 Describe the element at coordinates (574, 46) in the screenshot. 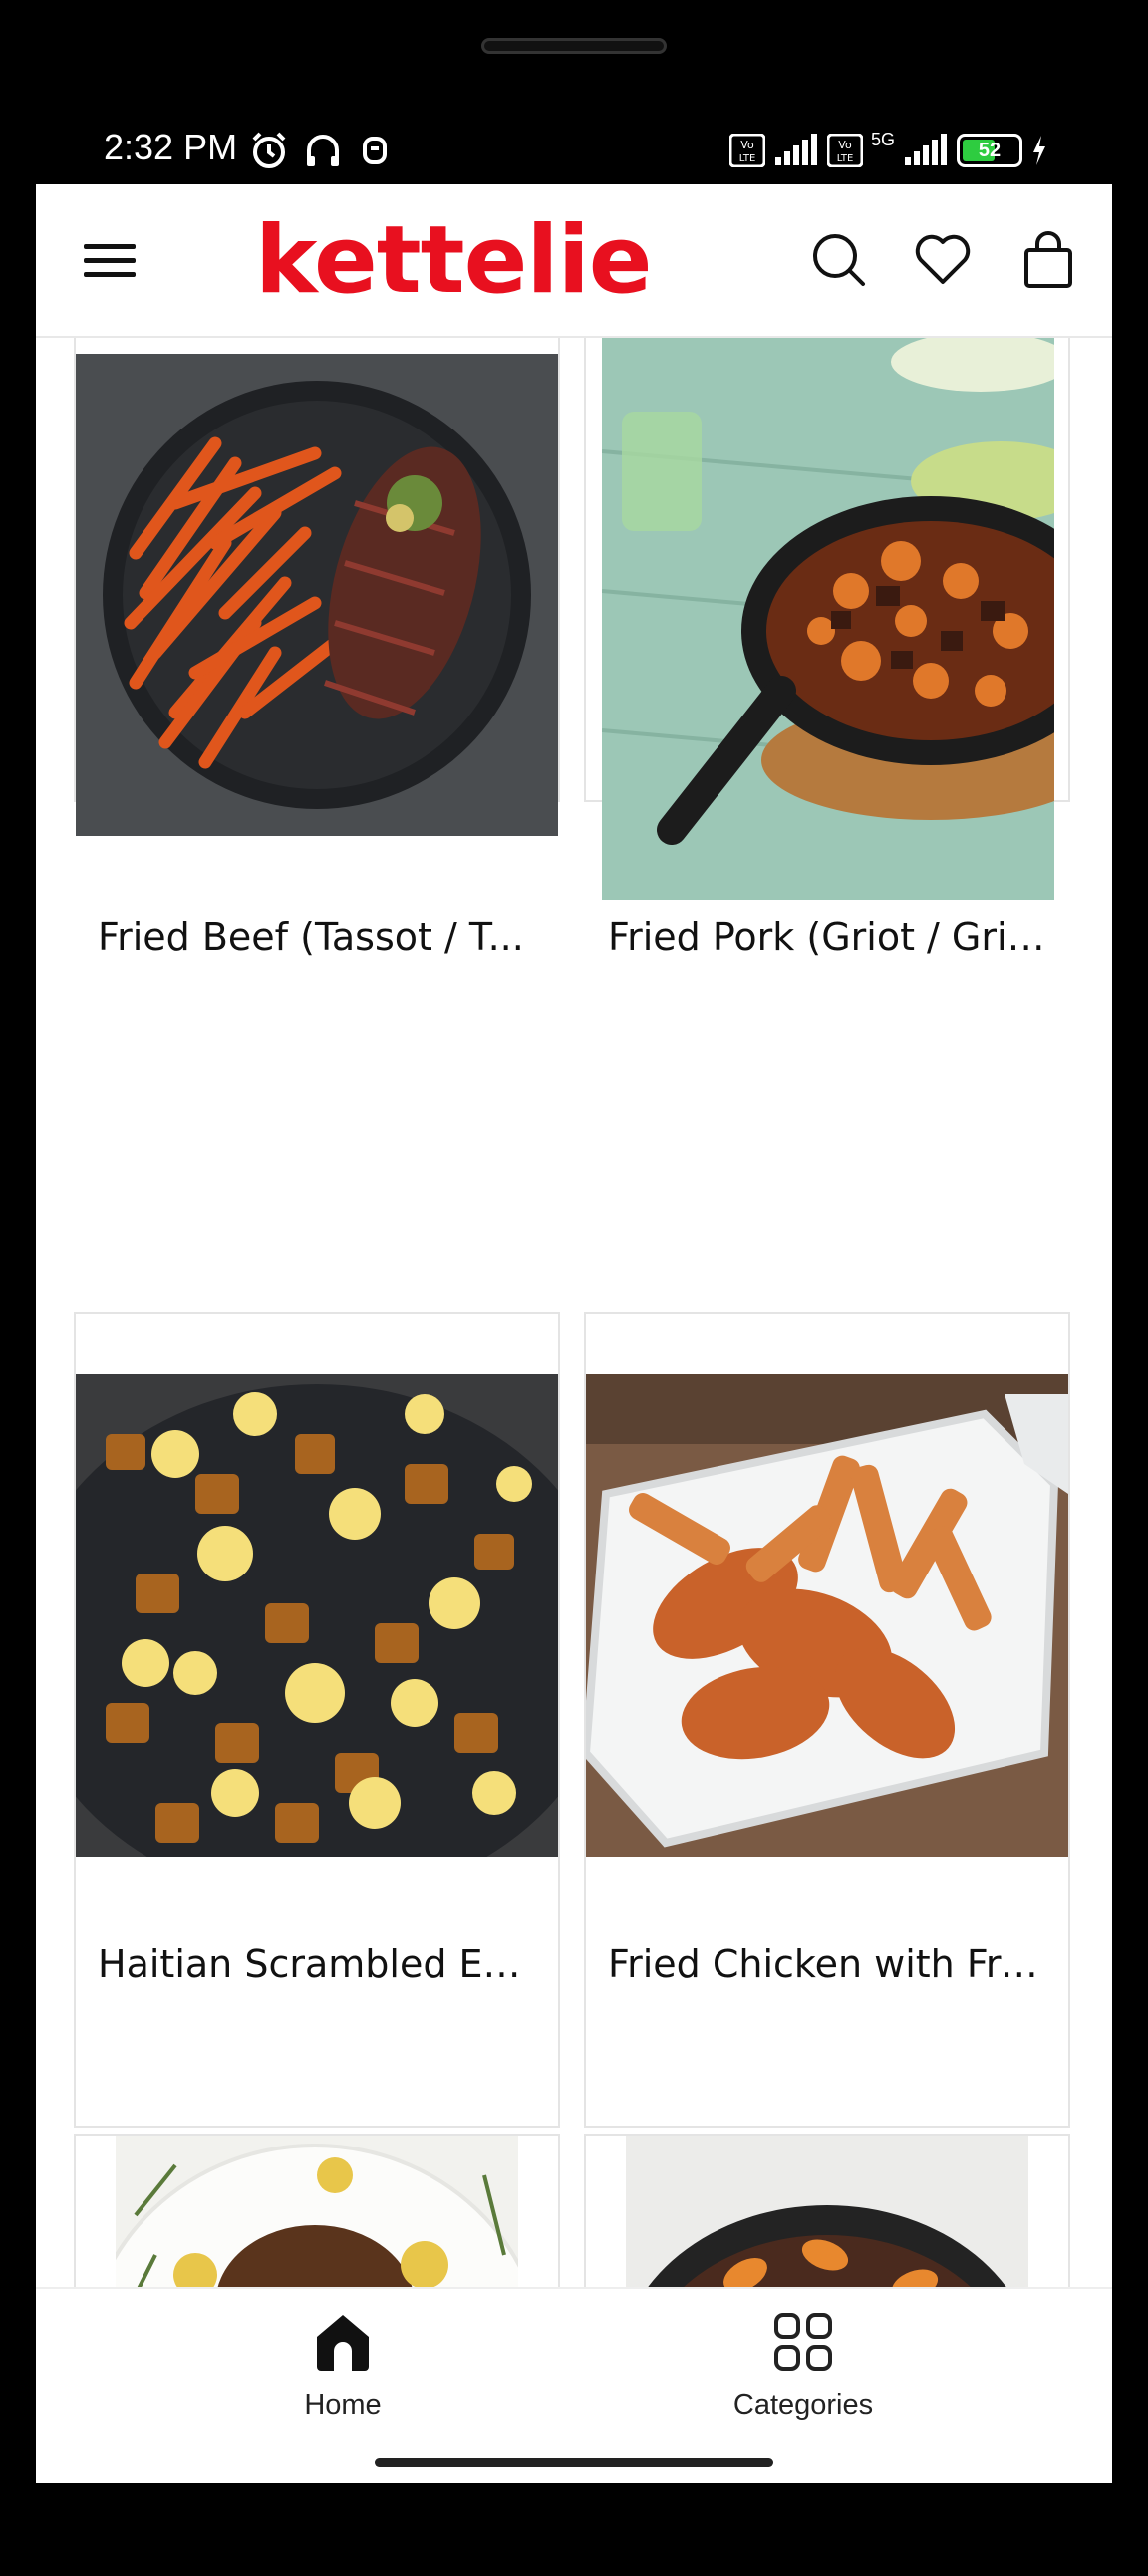

I see `earpiece-speaker` at that location.